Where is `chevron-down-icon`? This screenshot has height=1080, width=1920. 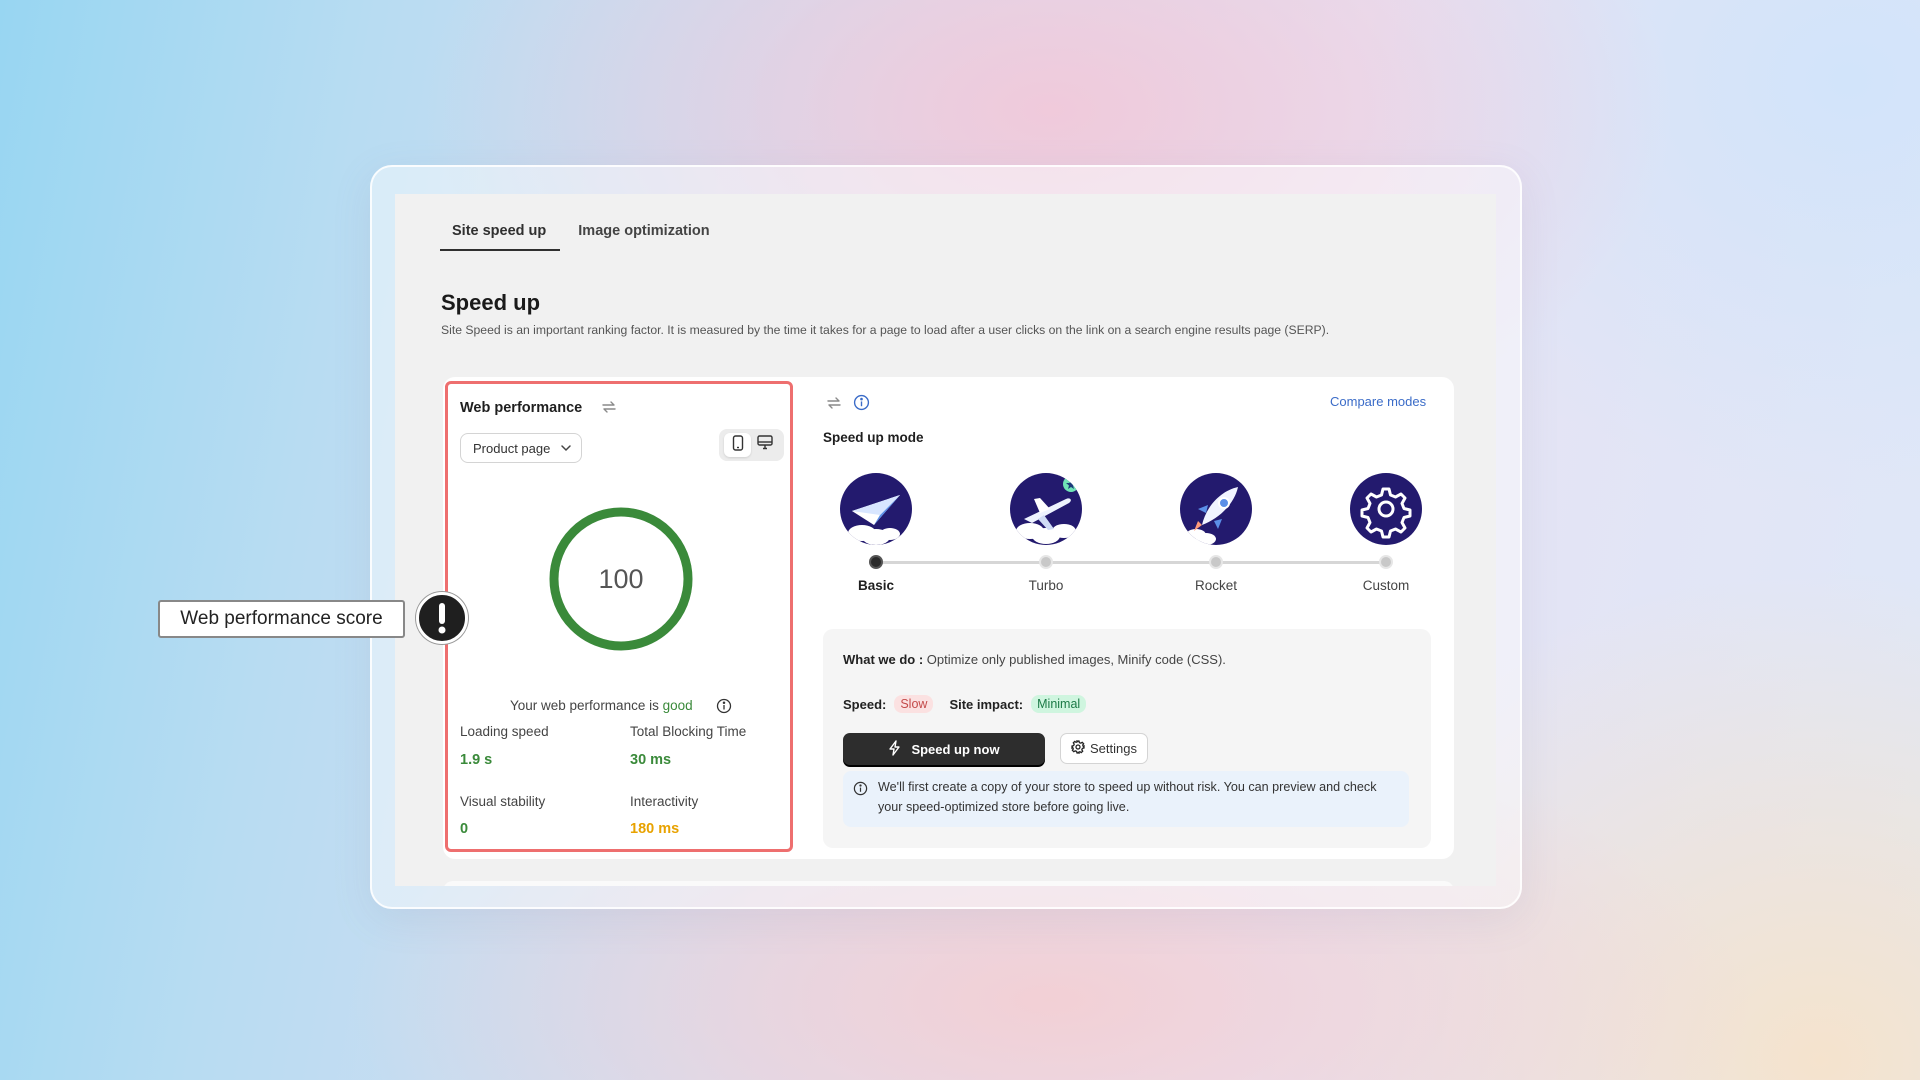 chevron-down-icon is located at coordinates (566, 448).